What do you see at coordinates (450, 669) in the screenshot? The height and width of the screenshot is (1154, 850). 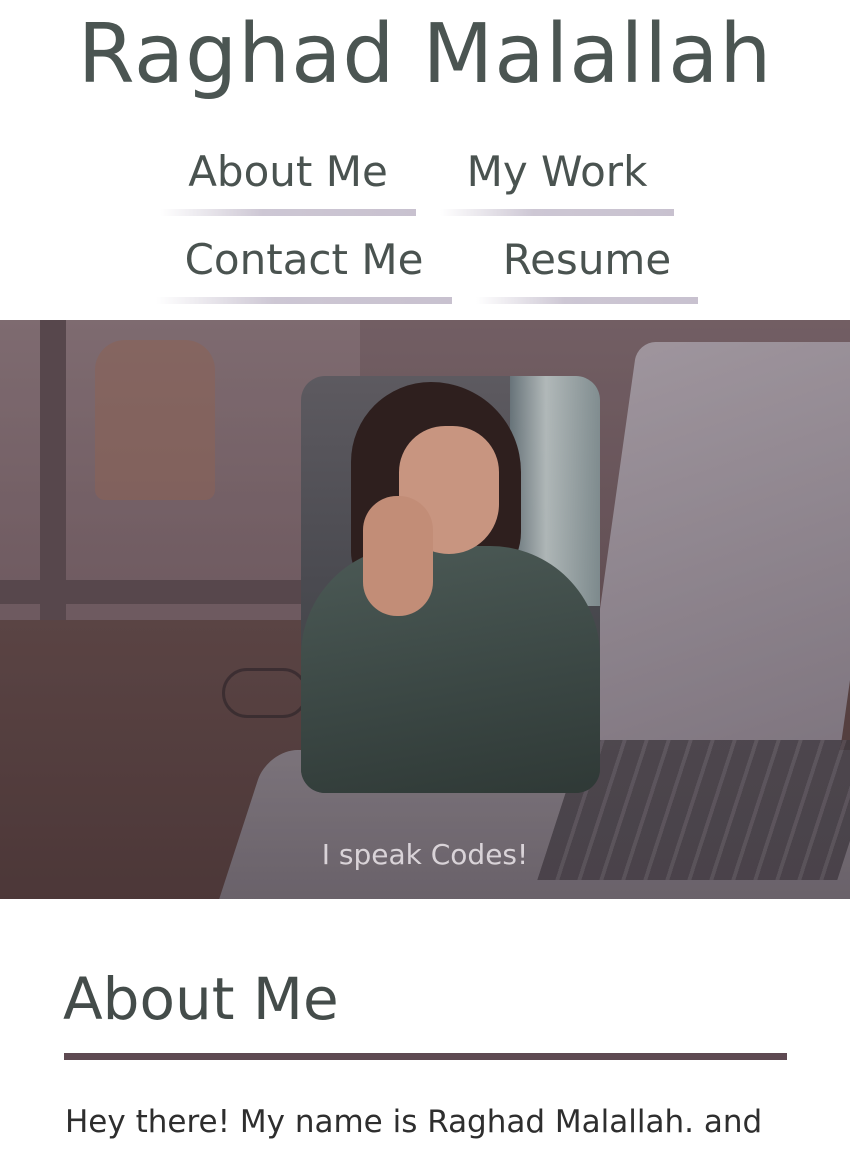 I see `photo-jacket` at bounding box center [450, 669].